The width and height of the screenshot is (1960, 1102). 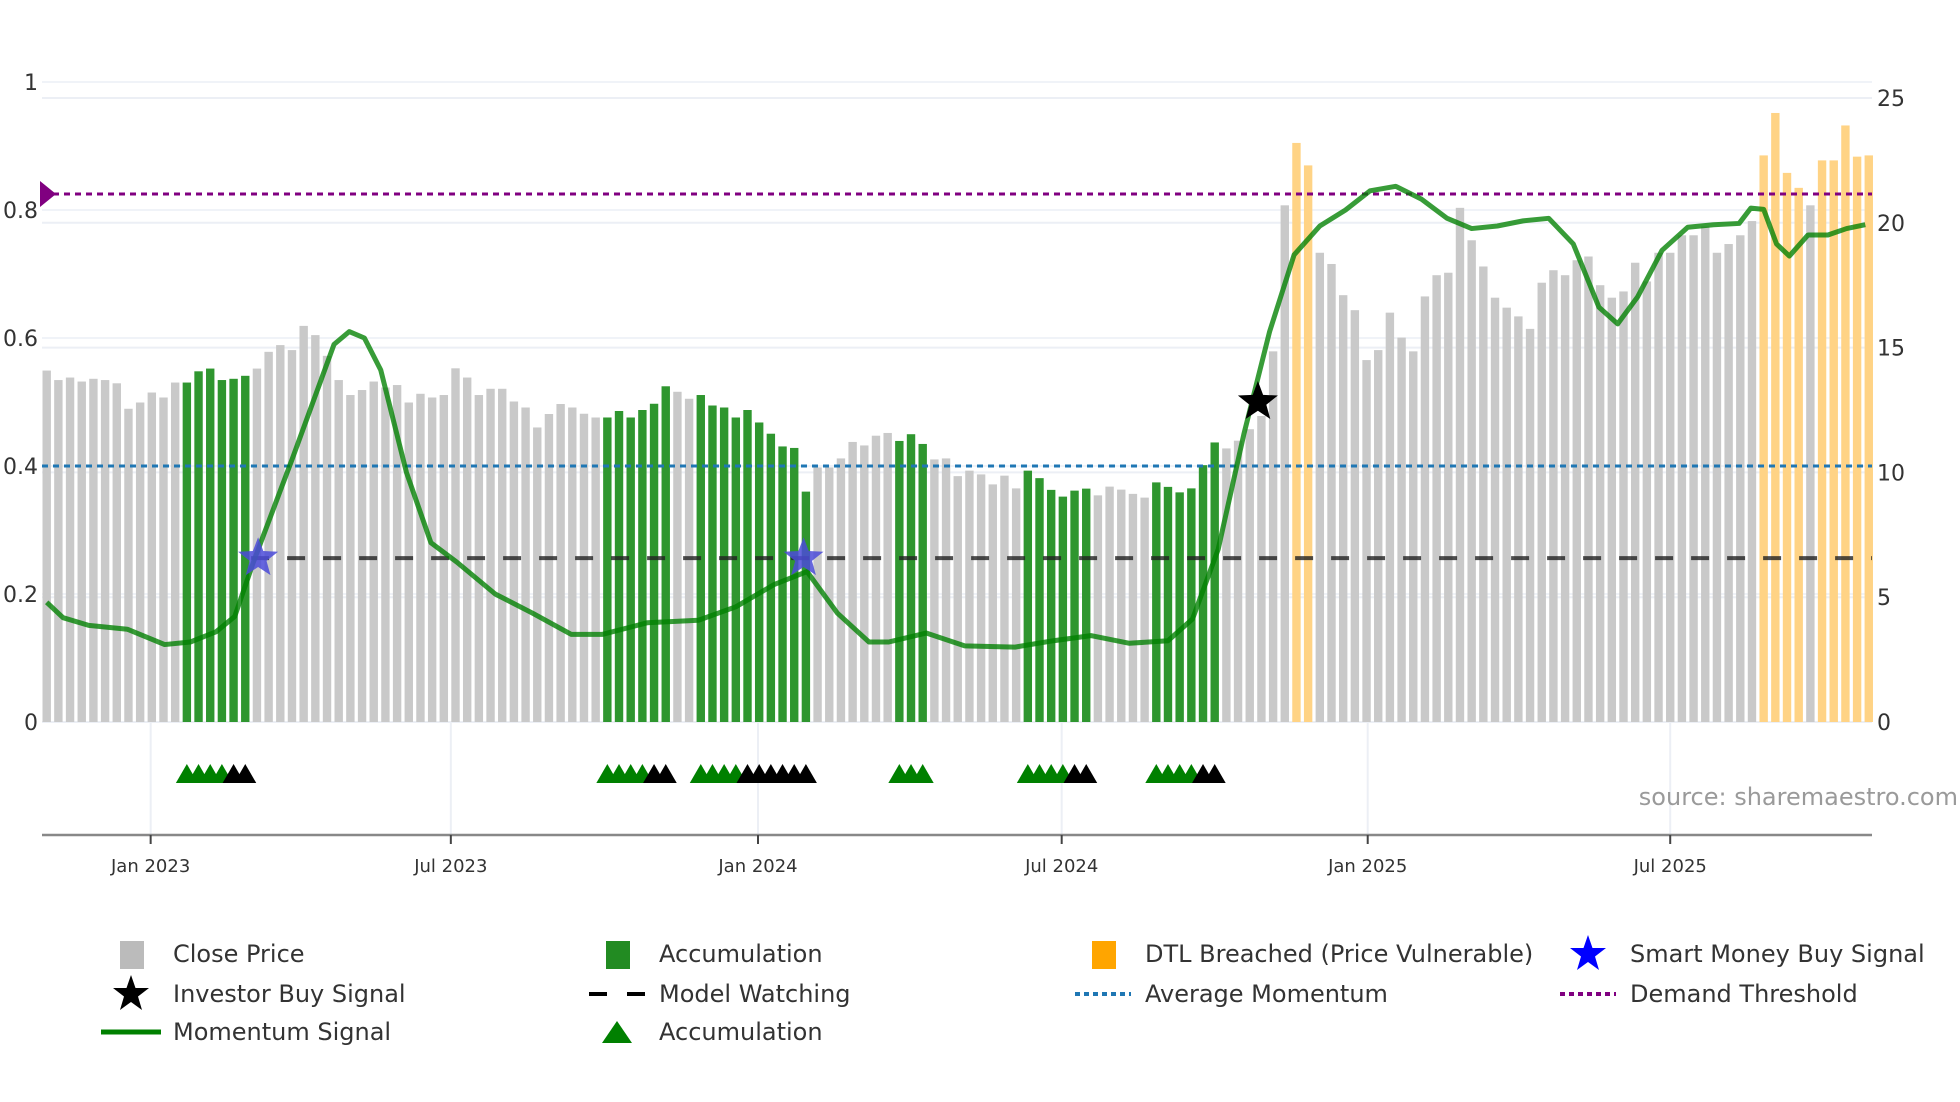 I want to click on legend-label: Momentum Signal, so click(x=282, y=1032).